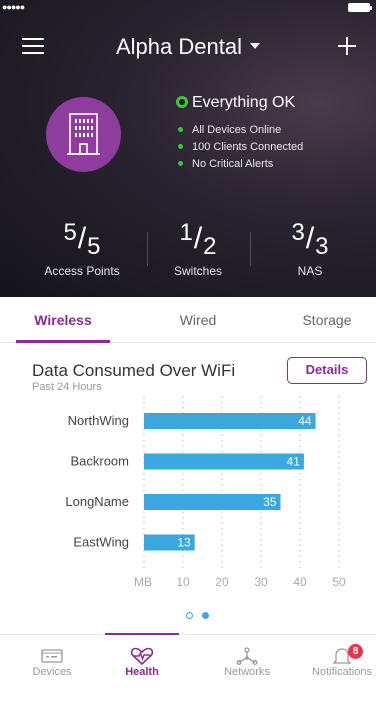 This screenshot has width=376, height=702. I want to click on status-item-text: All Devices Online, so click(237, 130).